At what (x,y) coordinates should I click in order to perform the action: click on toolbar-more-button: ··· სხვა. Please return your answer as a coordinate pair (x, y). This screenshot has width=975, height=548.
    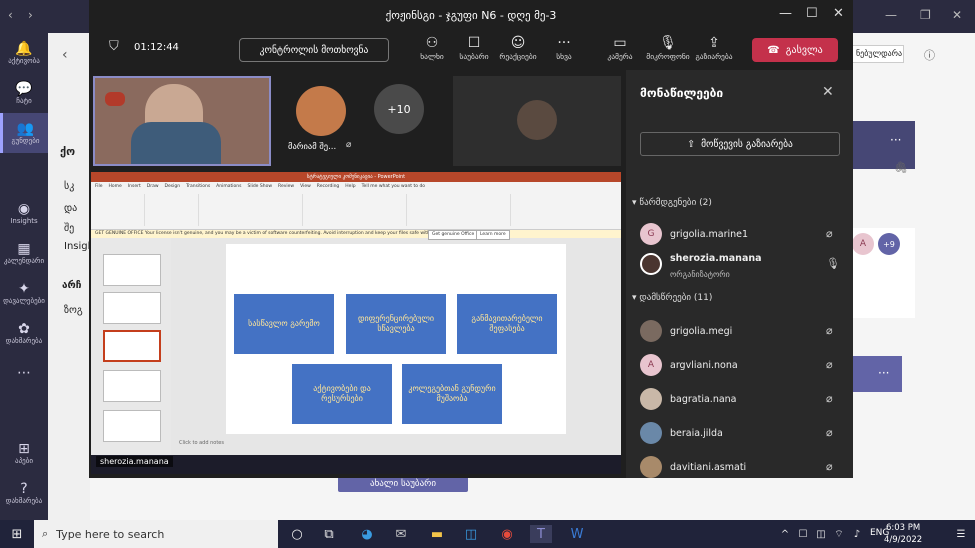
    Looking at the image, I should click on (564, 47).